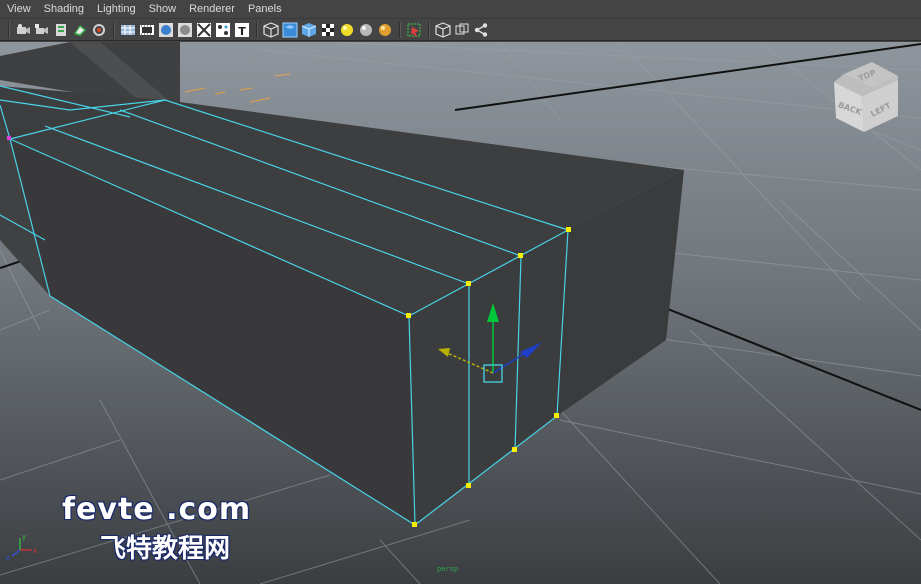  I want to click on wireframe-icon: T, so click(241, 29).